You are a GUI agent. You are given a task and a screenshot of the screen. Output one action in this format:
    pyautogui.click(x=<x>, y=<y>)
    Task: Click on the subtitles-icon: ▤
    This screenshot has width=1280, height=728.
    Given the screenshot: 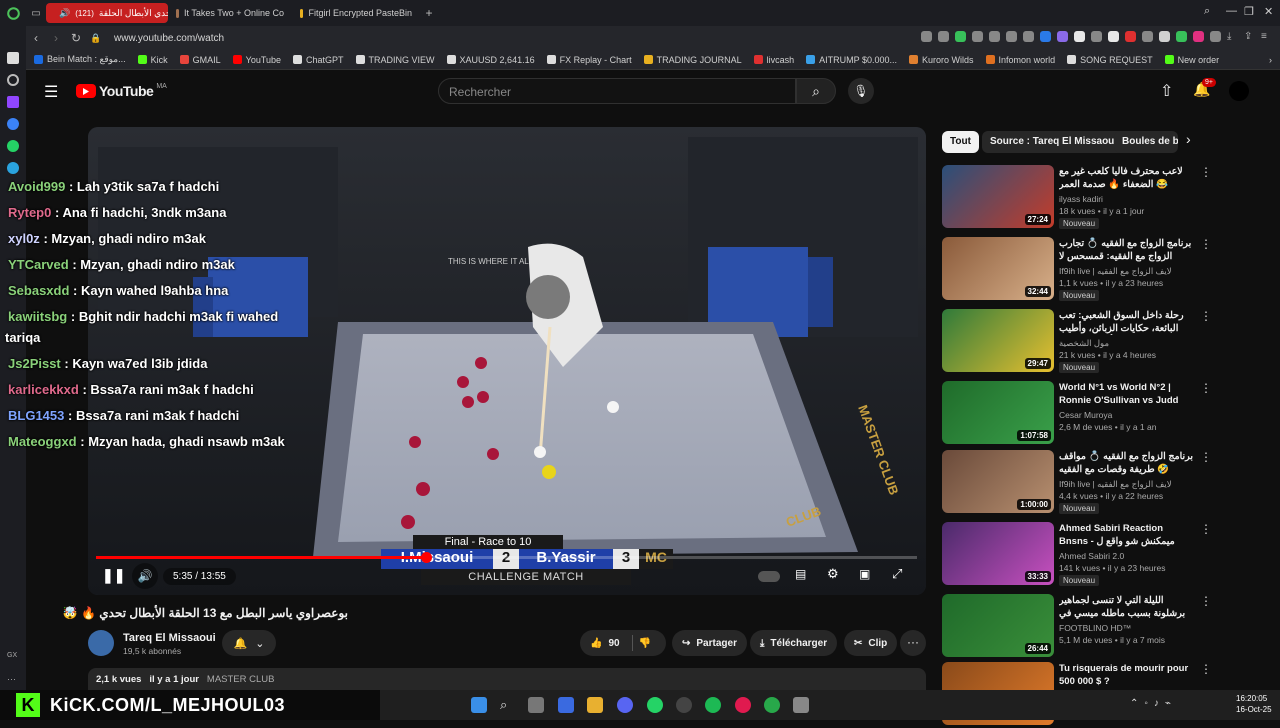 What is the action you would take?
    pyautogui.click(x=800, y=574)
    